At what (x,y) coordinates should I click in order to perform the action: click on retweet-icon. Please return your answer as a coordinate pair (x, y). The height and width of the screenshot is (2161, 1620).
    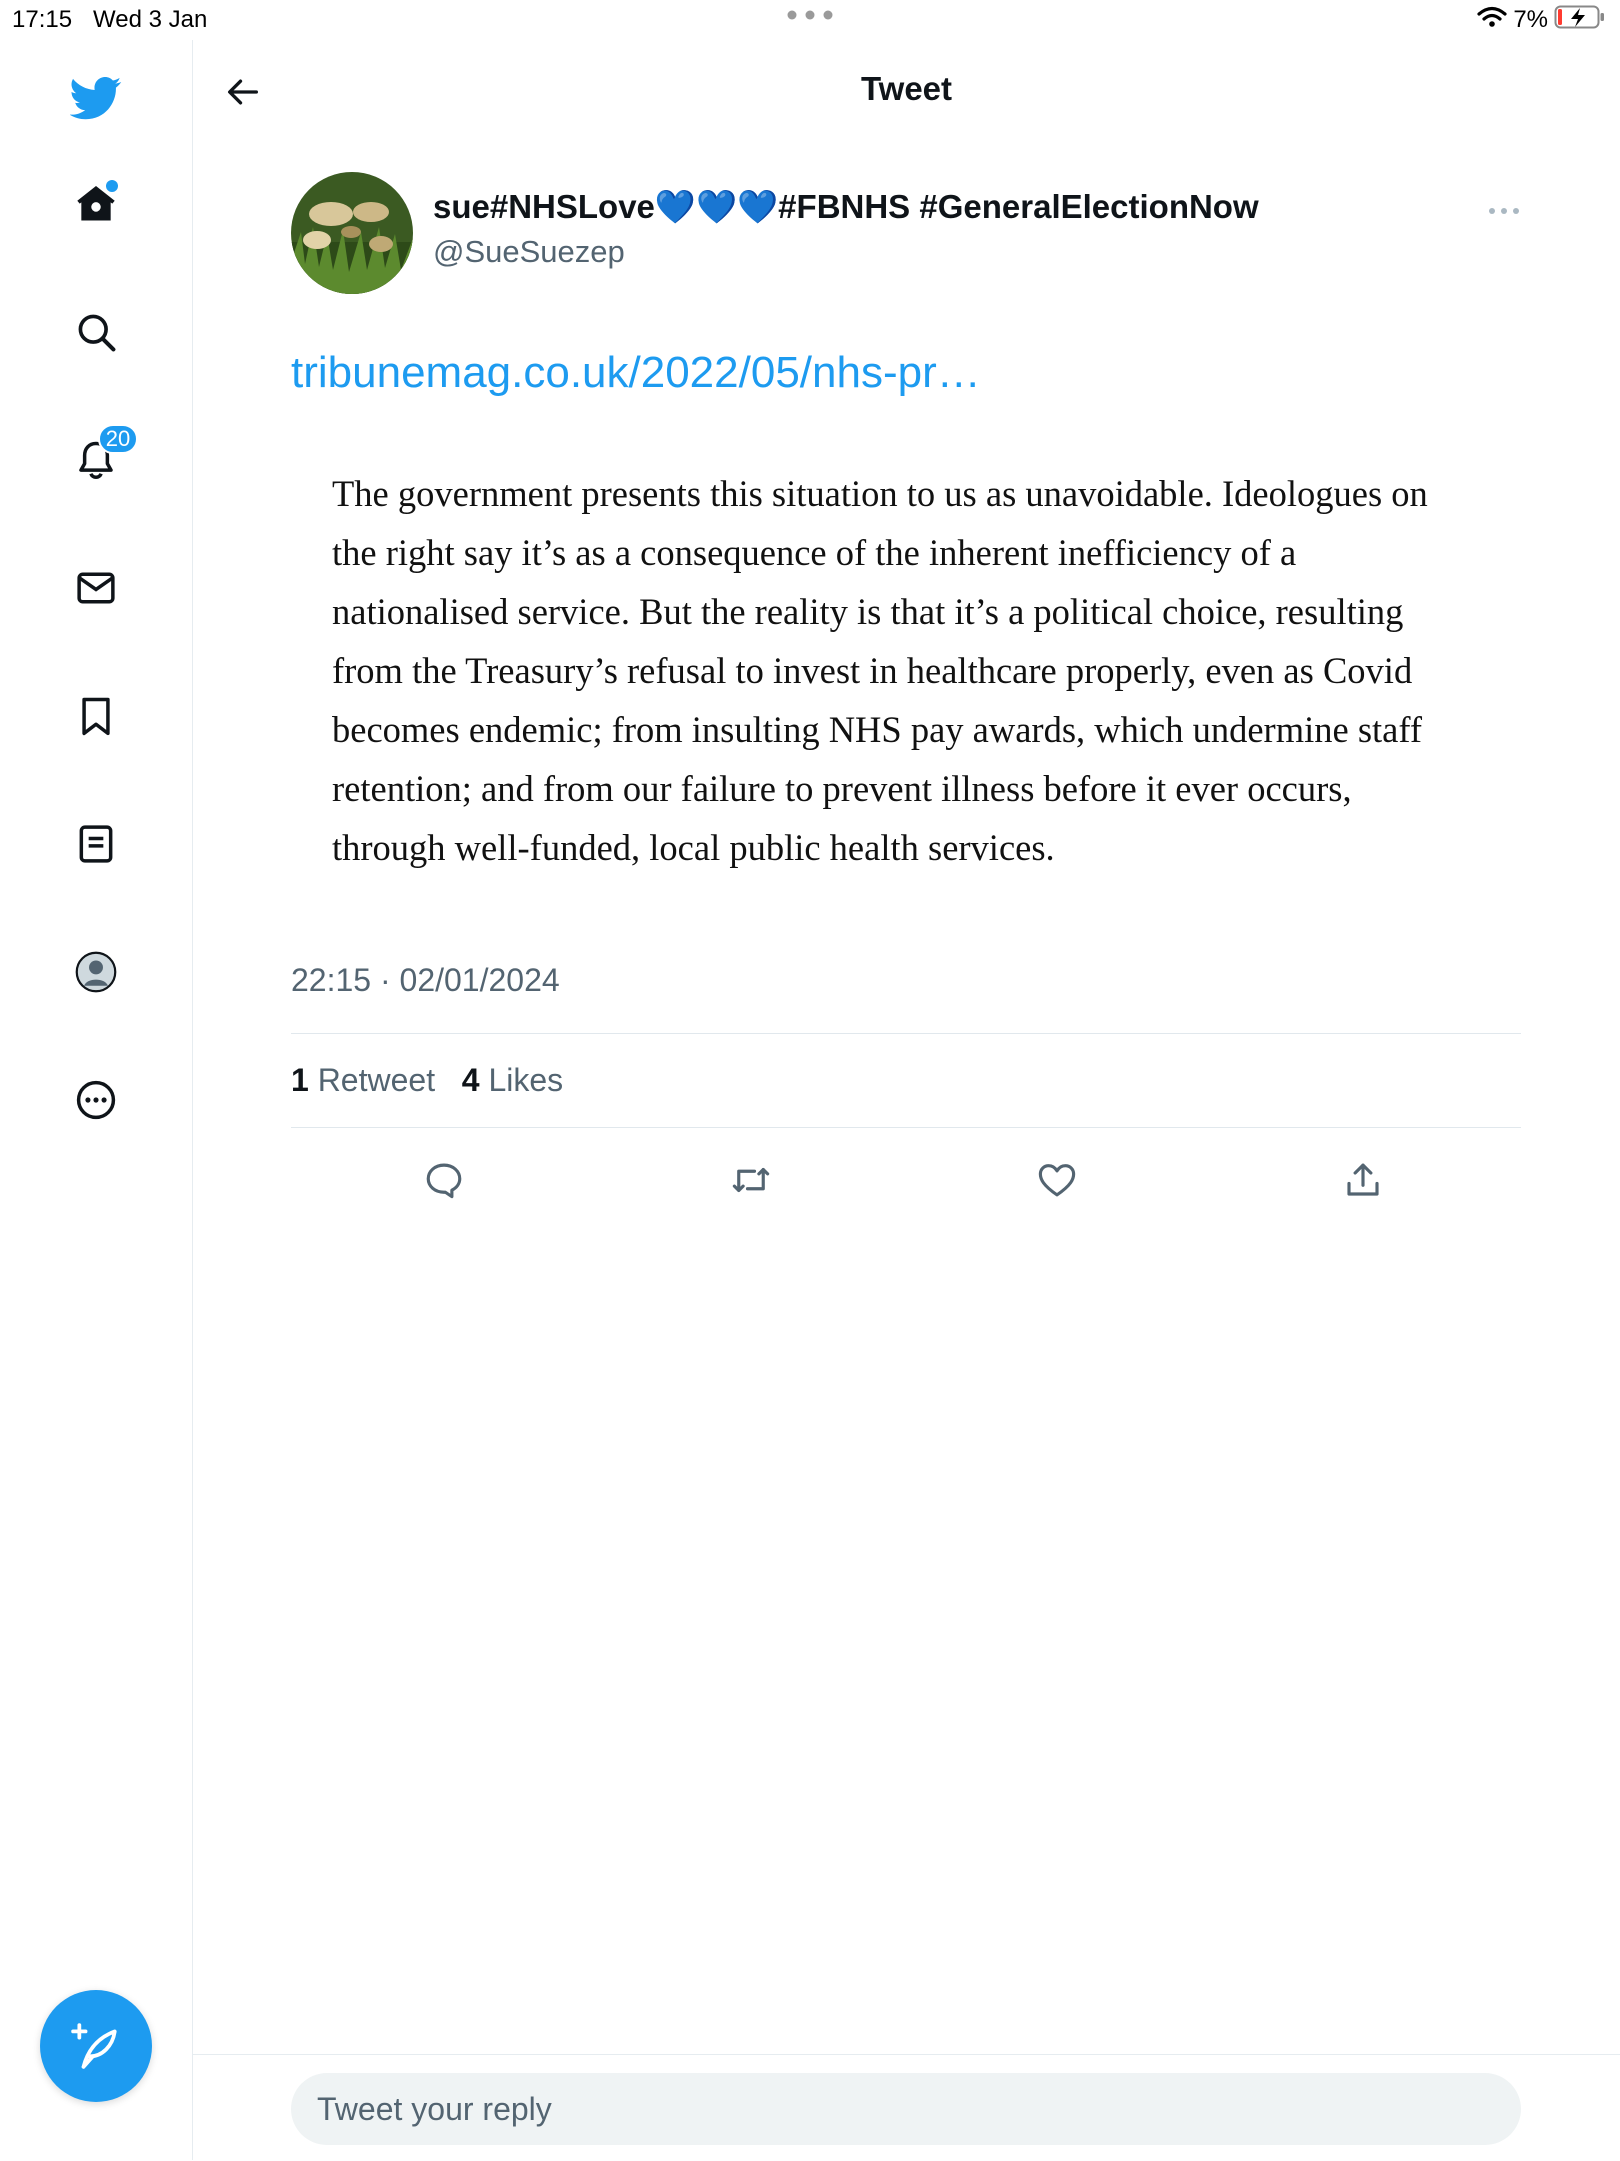
    Looking at the image, I should click on (751, 1180).